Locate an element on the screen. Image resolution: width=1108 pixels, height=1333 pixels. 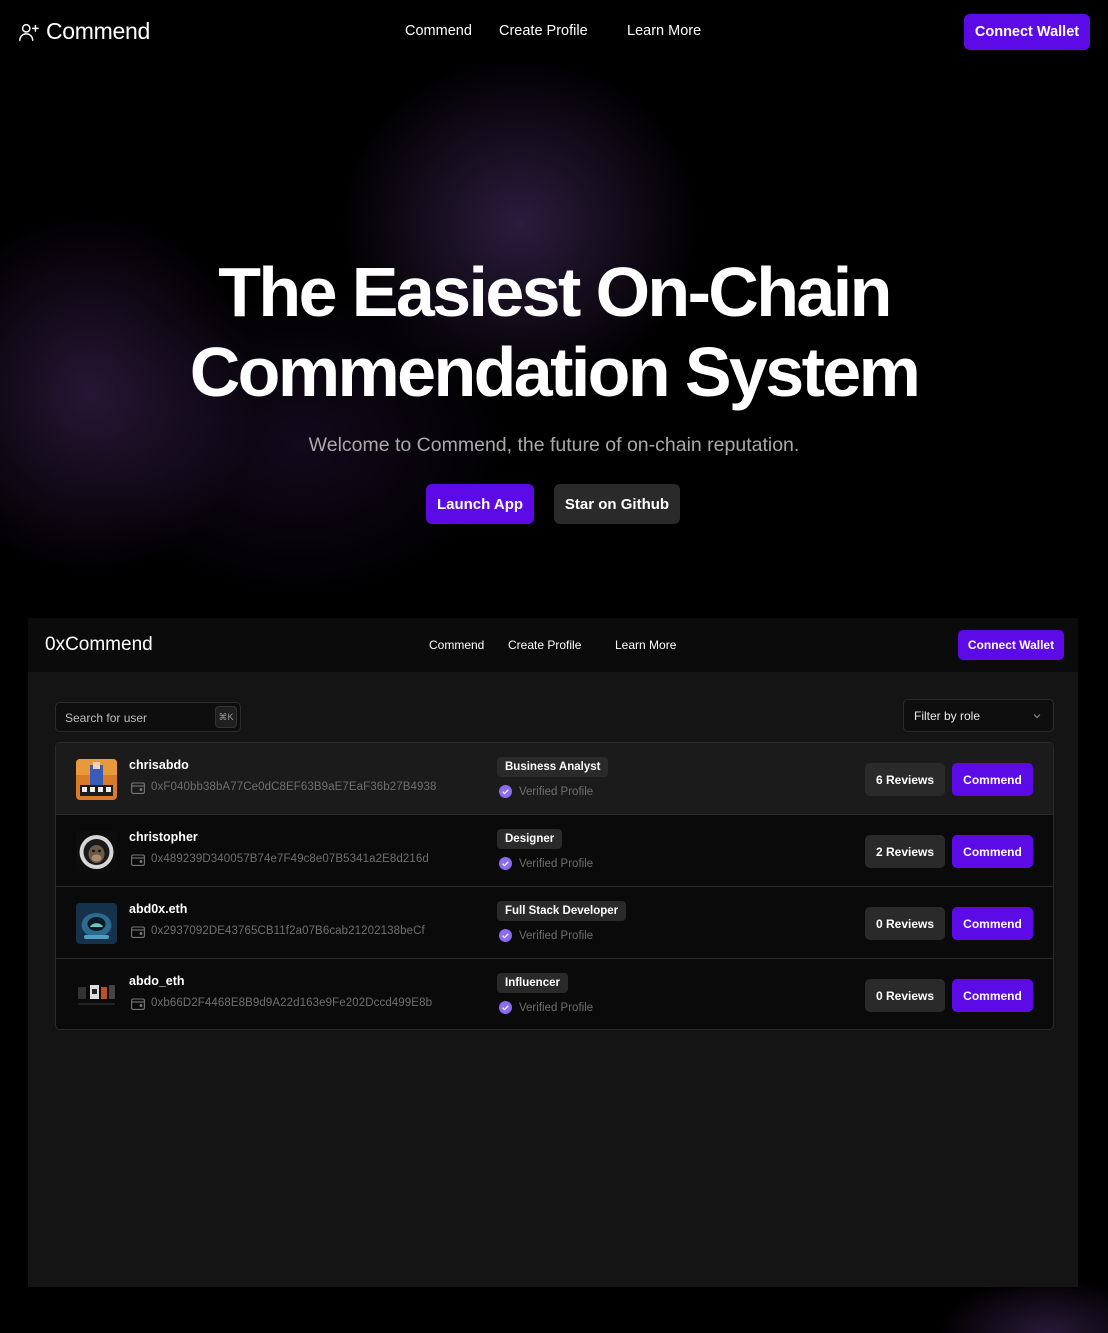
user-plus-icon is located at coordinates (29, 32).